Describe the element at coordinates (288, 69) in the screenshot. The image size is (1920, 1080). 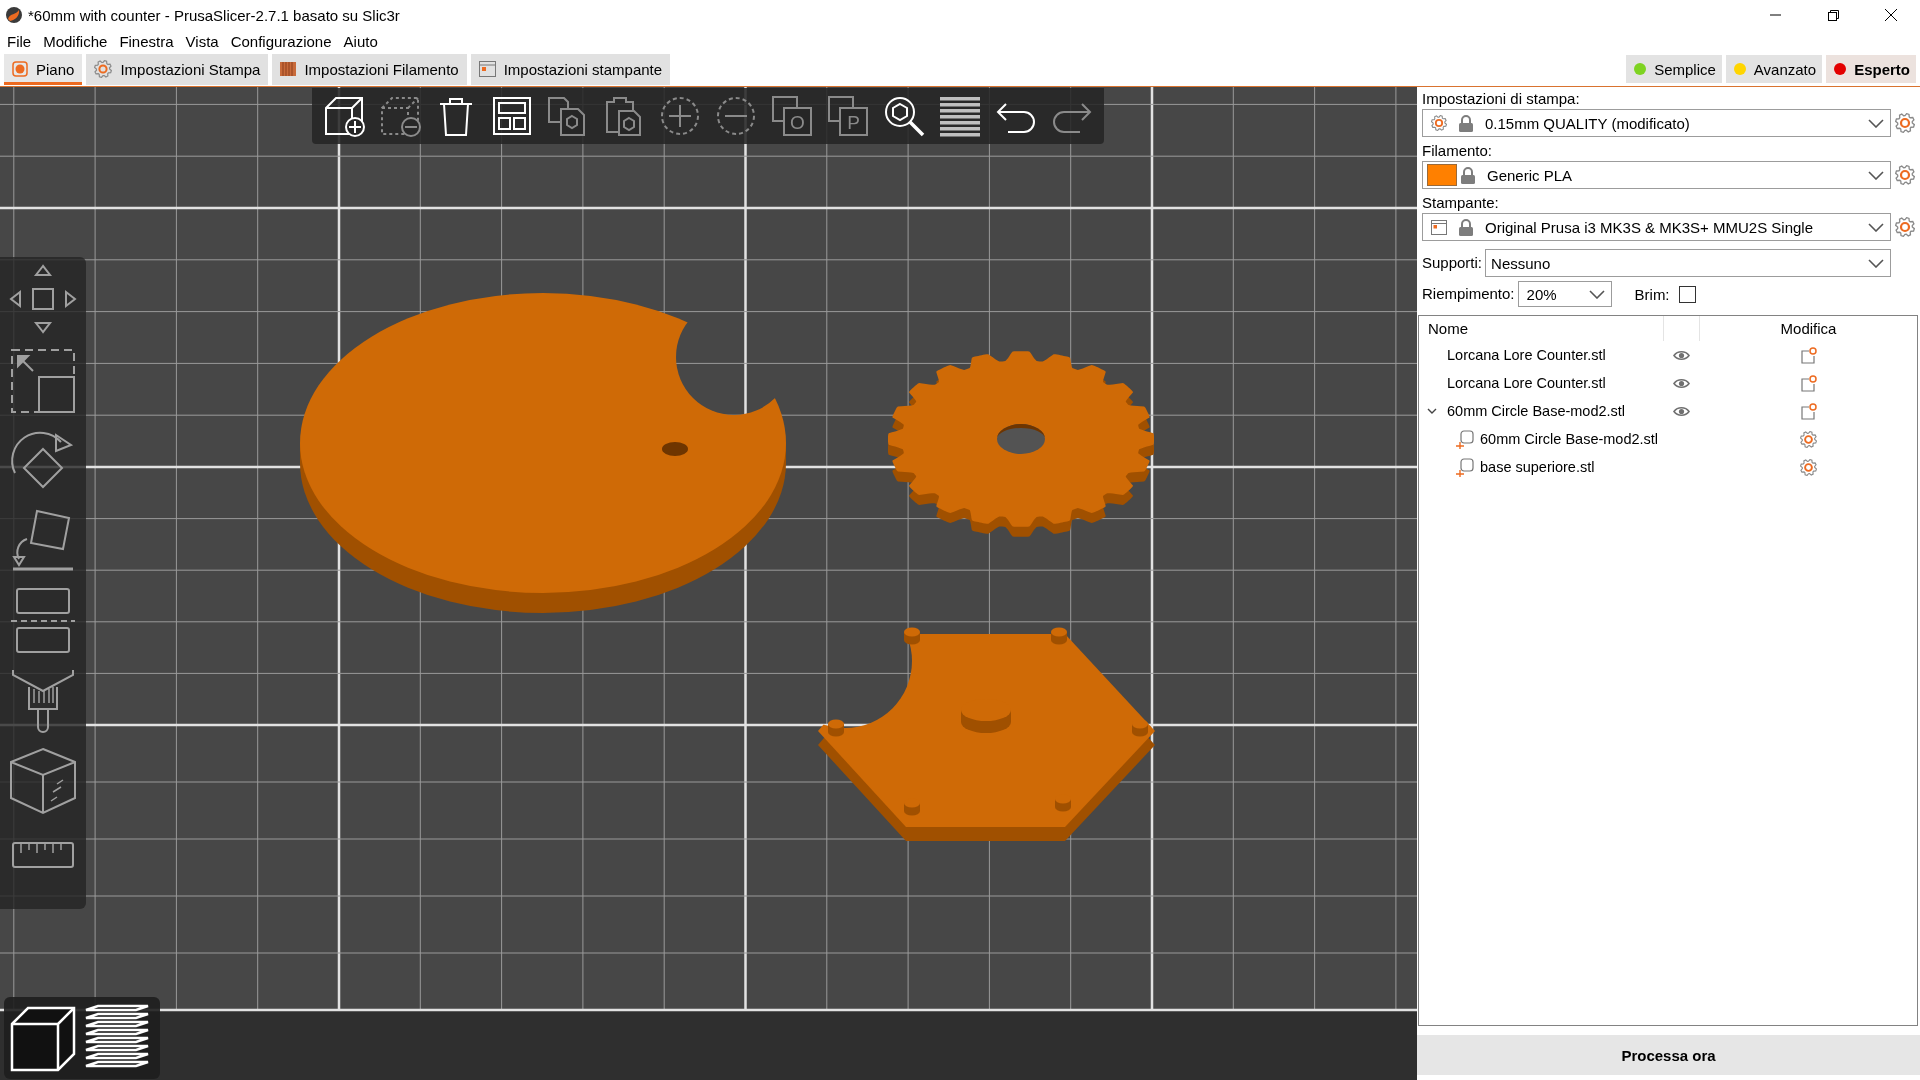
I see `spool-icon` at that location.